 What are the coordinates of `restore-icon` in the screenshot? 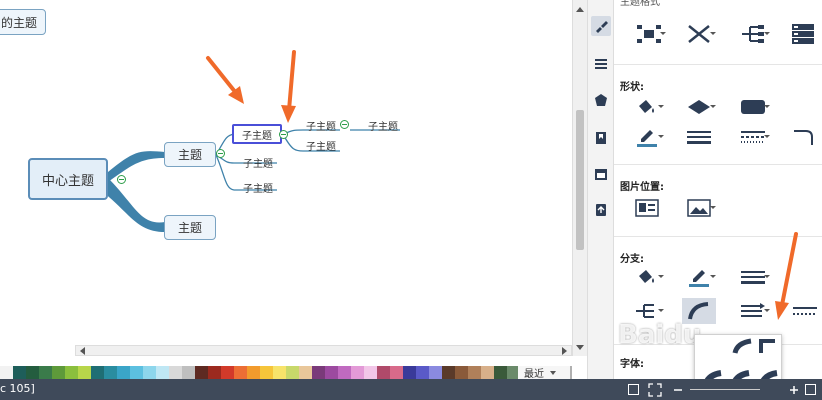 It's located at (810, 389).